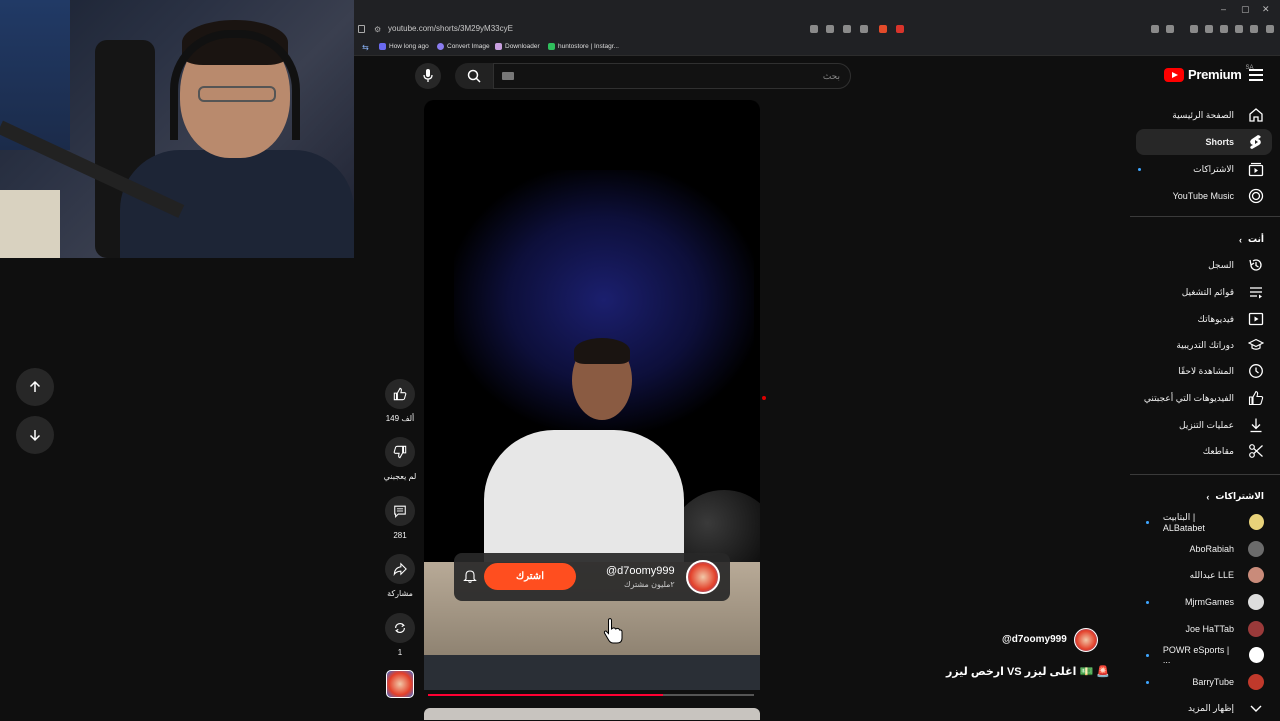 The image size is (1280, 721). What do you see at coordinates (400, 452) in the screenshot?
I see `dislike-circle` at bounding box center [400, 452].